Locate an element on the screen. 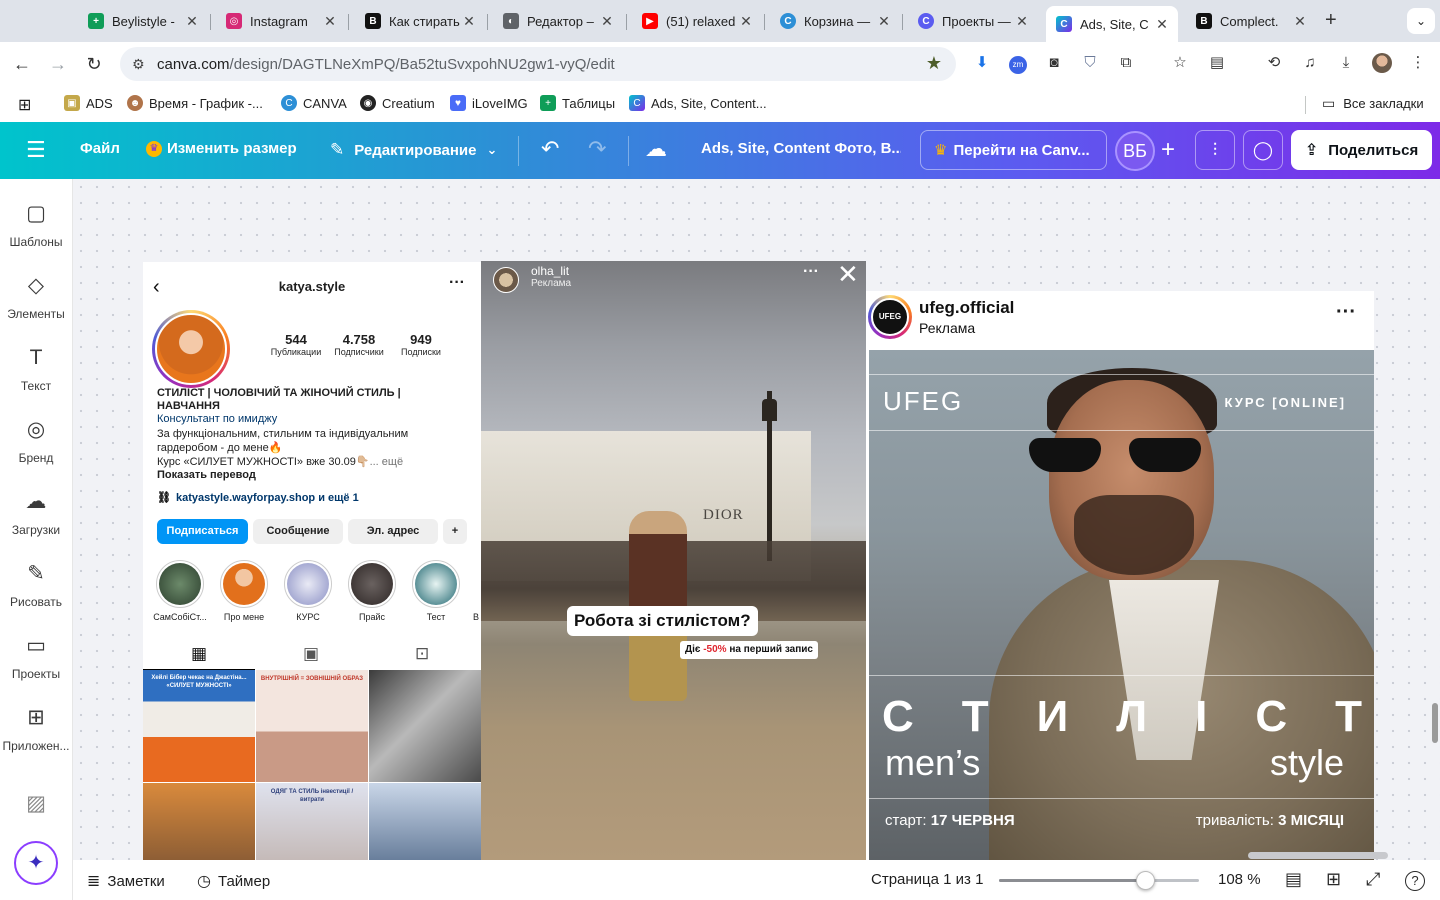  media-controls-icon: ♫ is located at coordinates (1310, 63).